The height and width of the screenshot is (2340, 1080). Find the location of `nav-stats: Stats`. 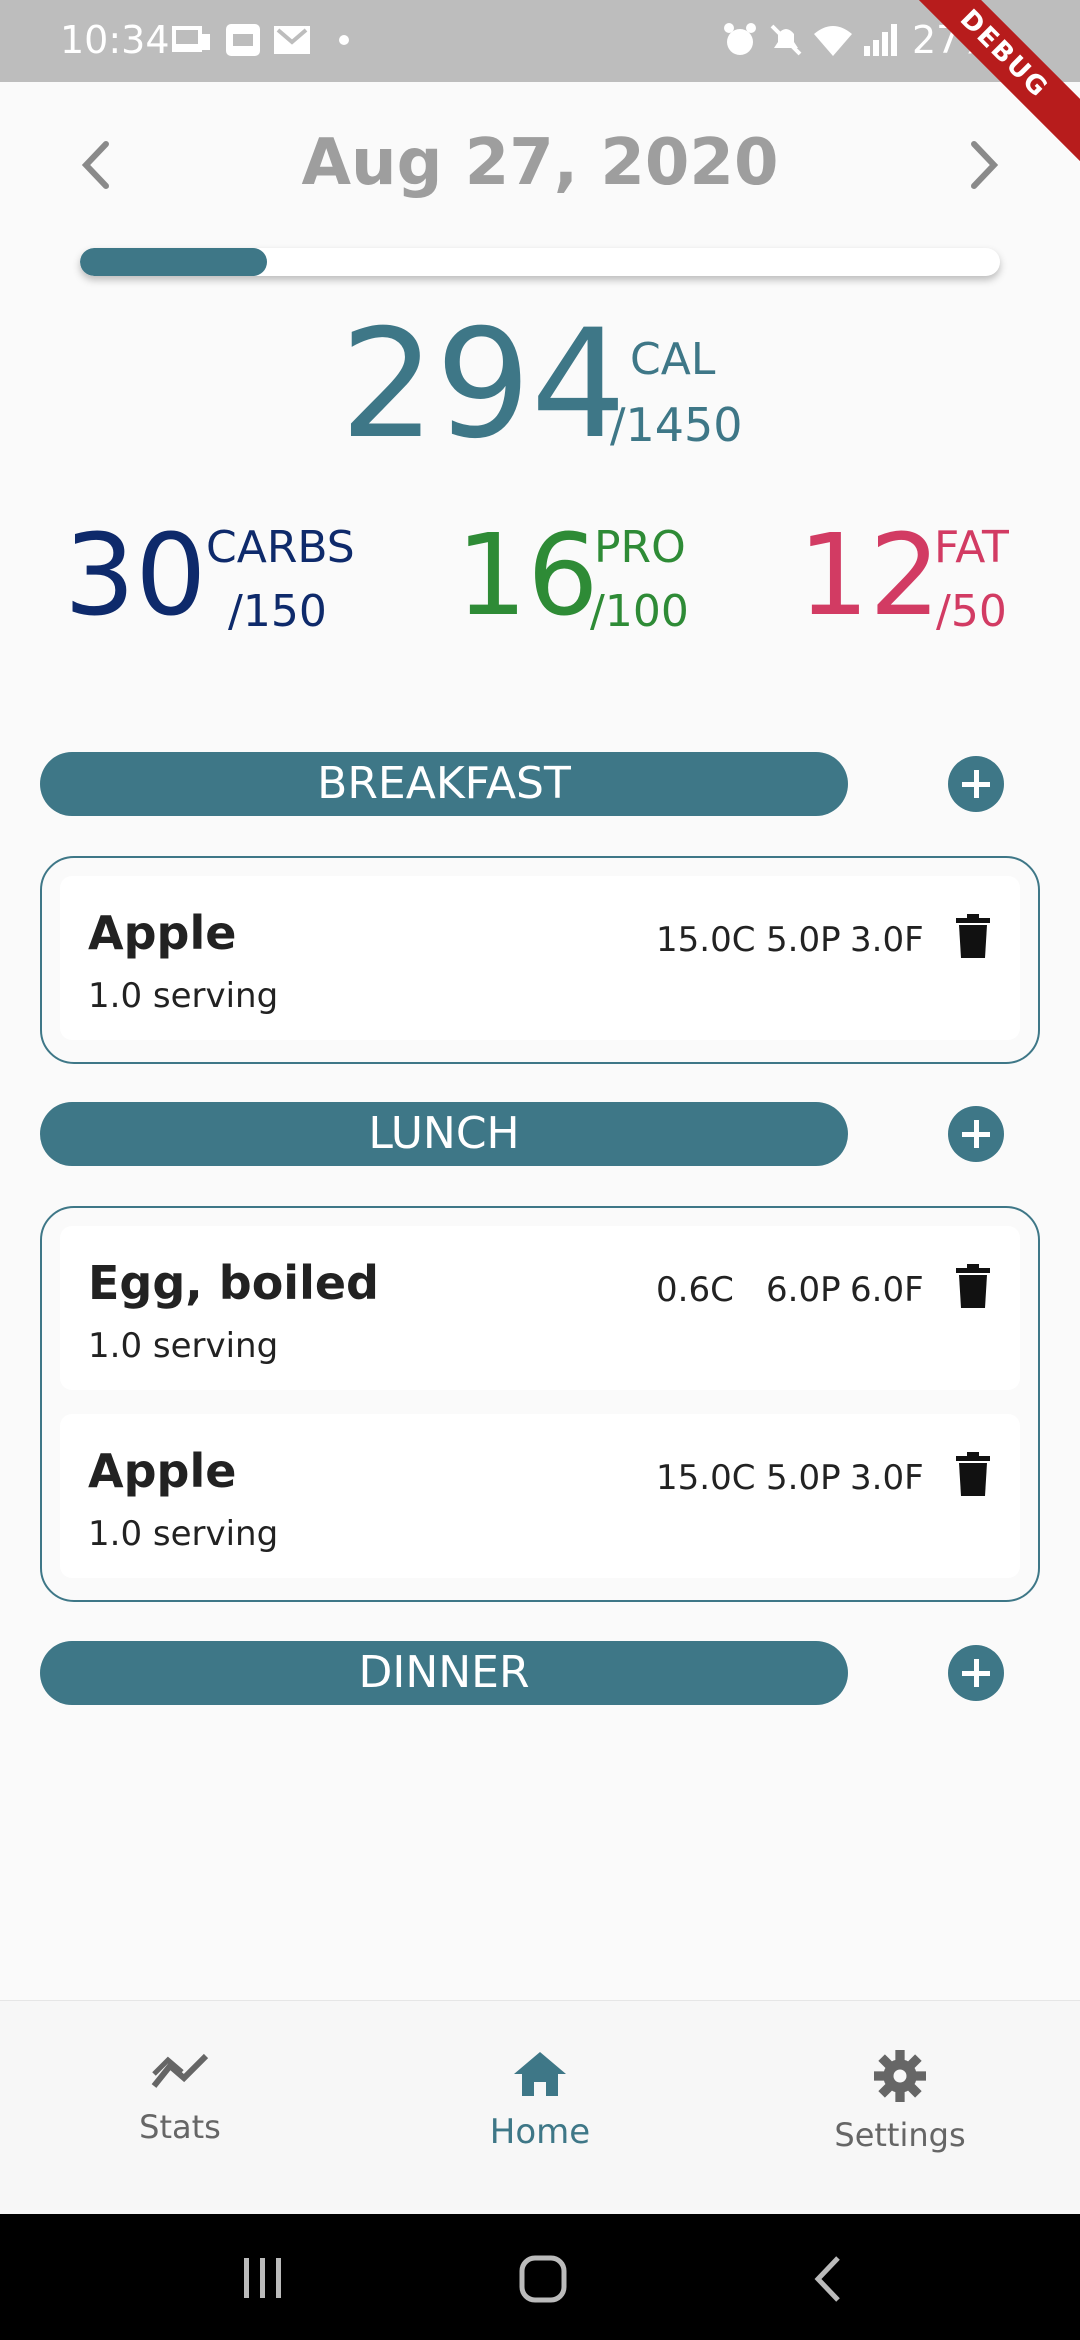

nav-stats: Stats is located at coordinates (180, 2098).